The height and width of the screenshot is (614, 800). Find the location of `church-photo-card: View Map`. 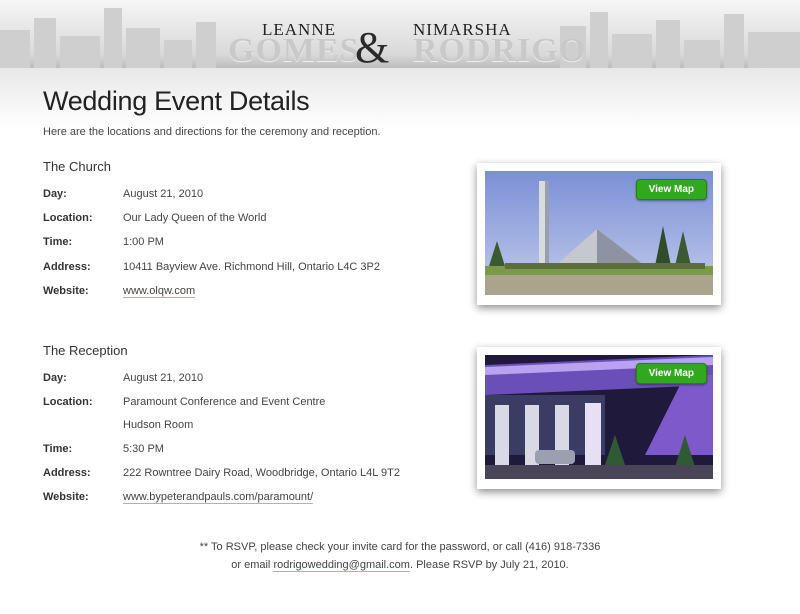

church-photo-card: View Map is located at coordinates (599, 234).